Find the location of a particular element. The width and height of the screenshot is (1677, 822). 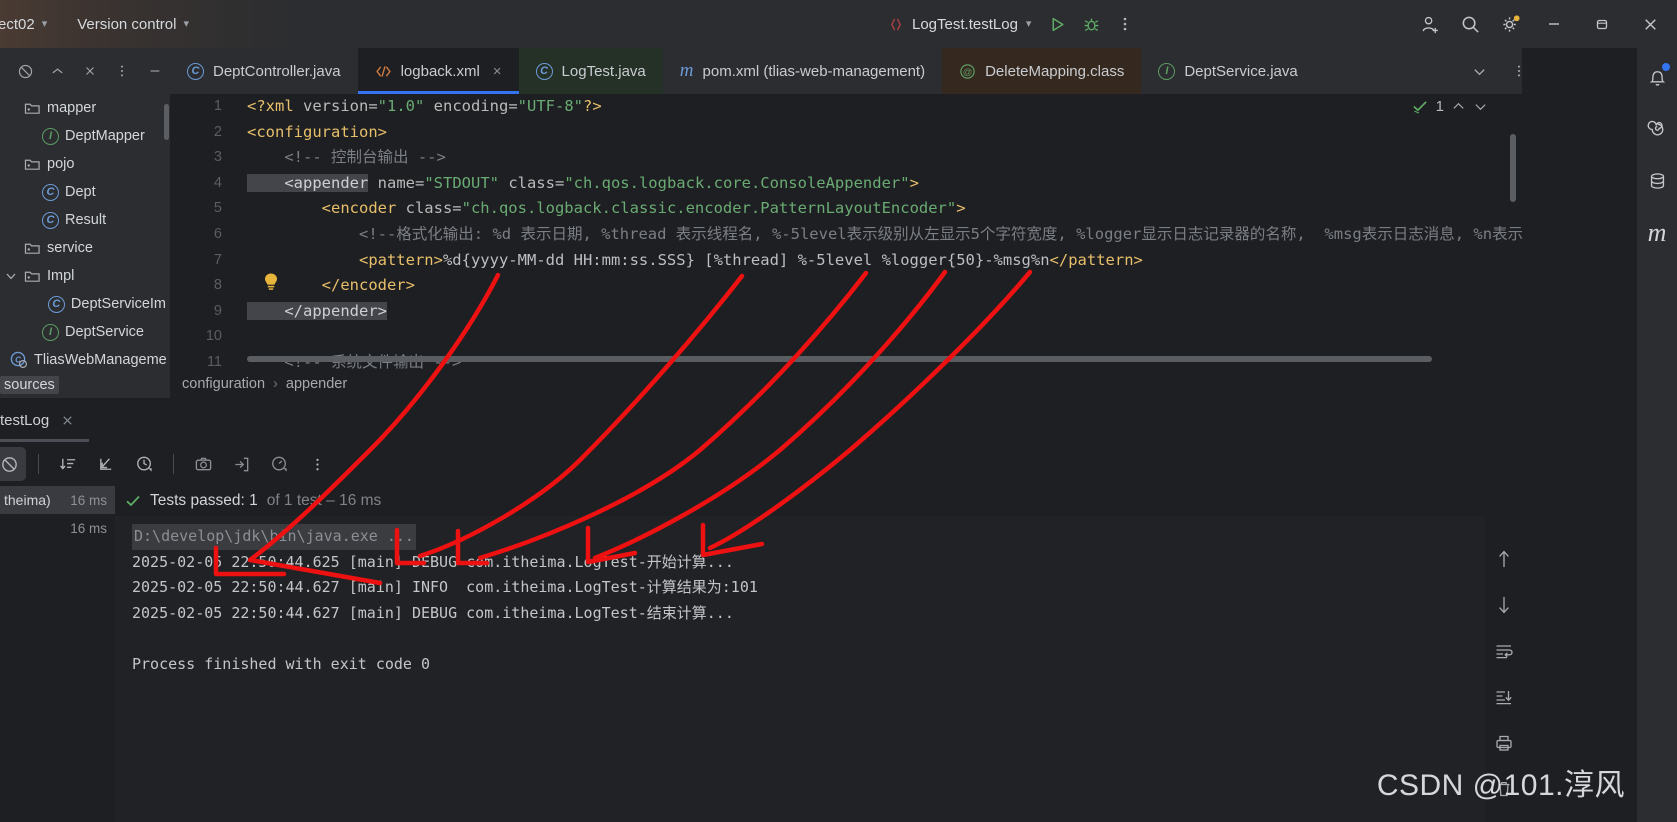

expand-all-button is located at coordinates (57, 71).